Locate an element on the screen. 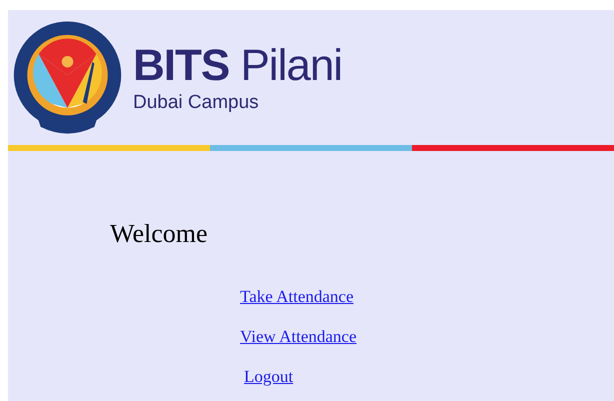 This screenshot has height=401, width=614. welcome-heading: Welcome is located at coordinates (159, 234).